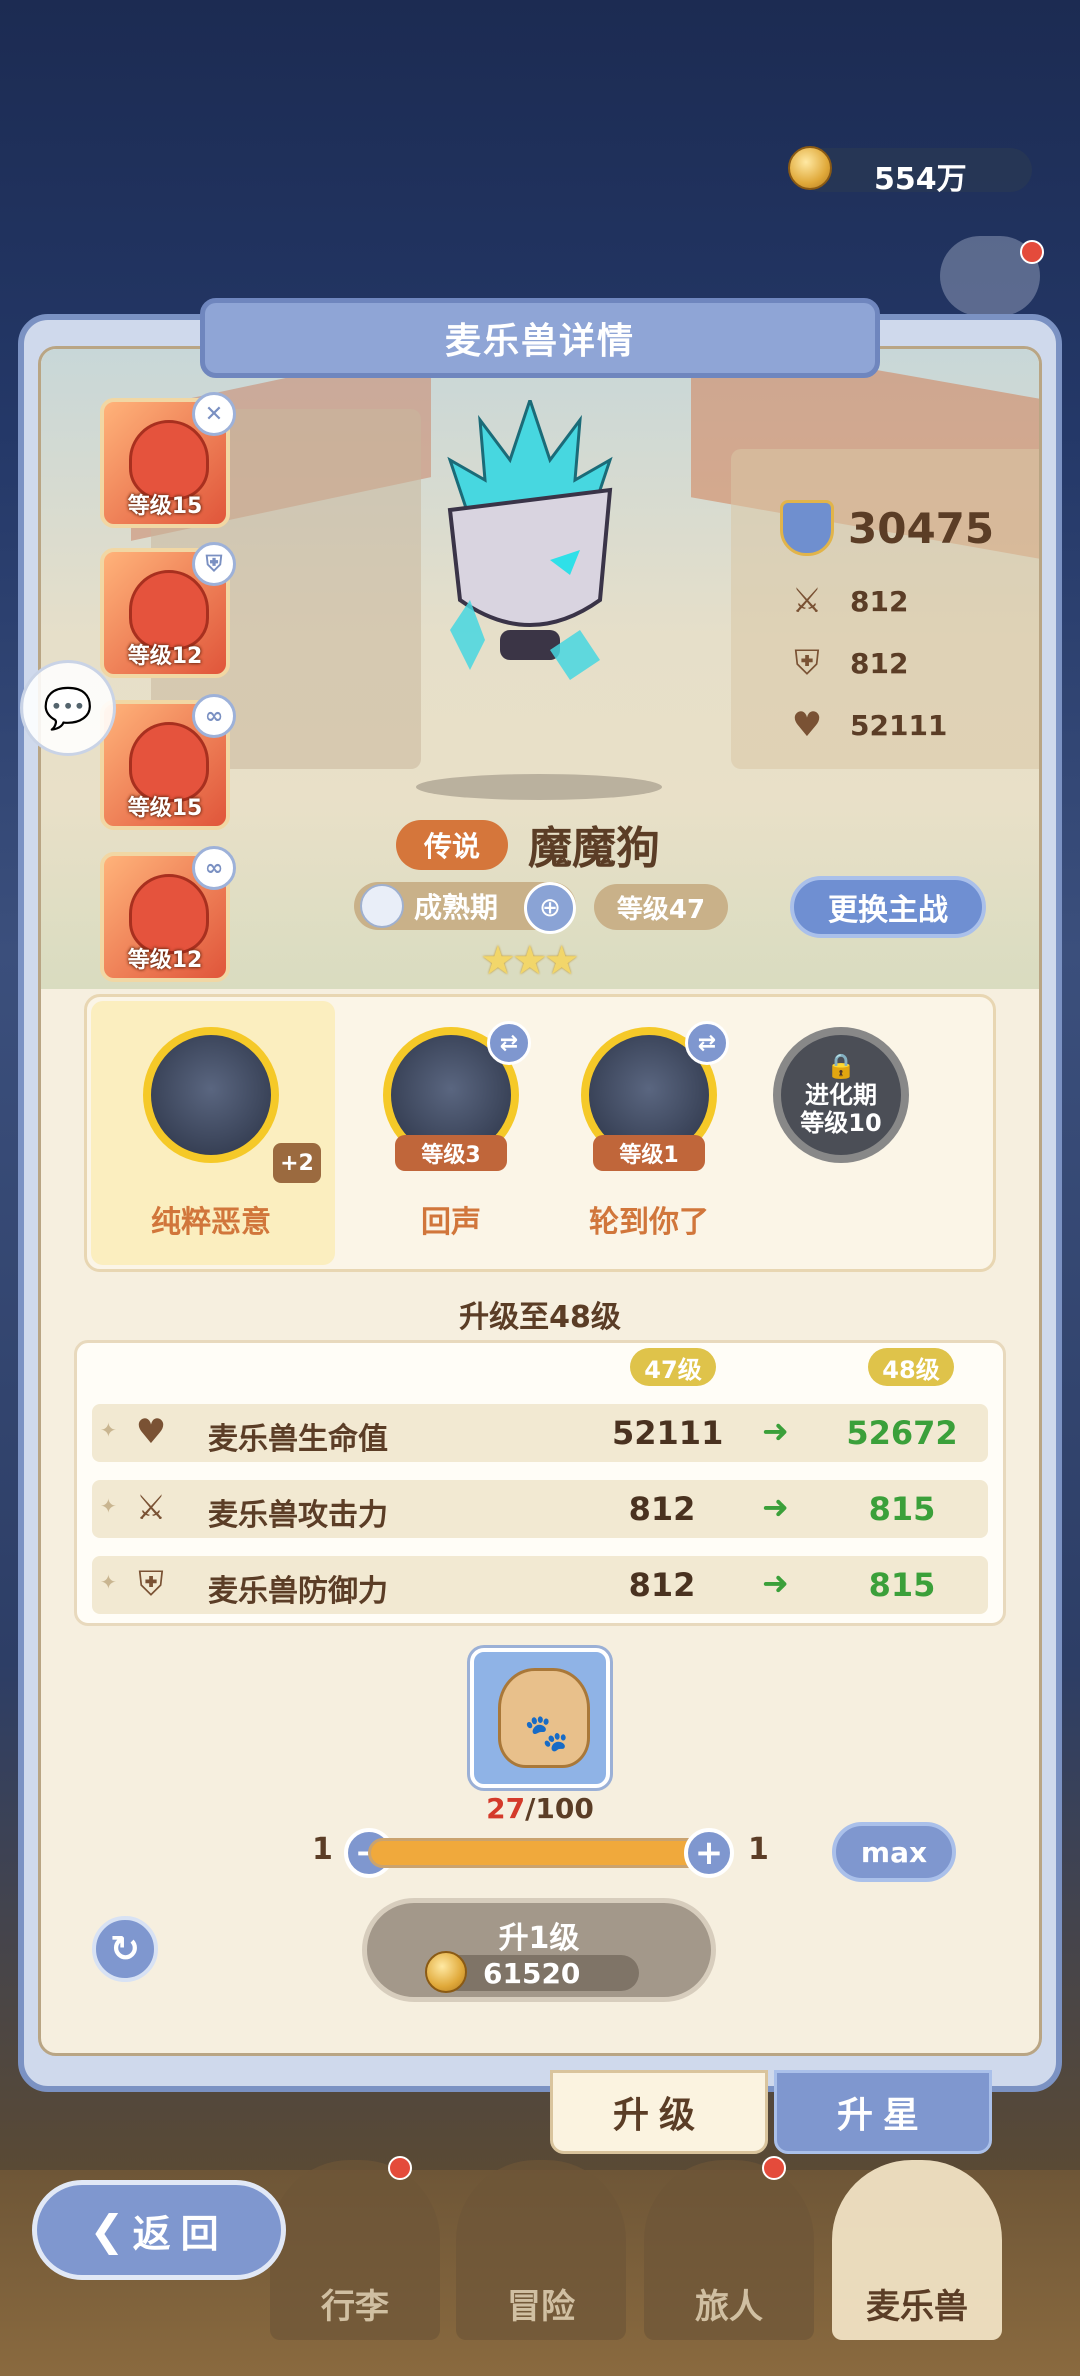 This screenshot has width=1080, height=2376. I want to click on stat-label: 麦乐兽防御力, so click(298, 1591).